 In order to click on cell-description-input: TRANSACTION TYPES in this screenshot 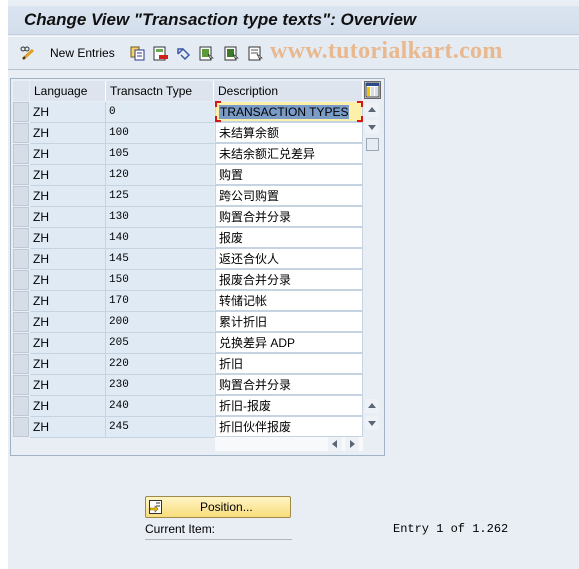, I will do `click(289, 111)`.